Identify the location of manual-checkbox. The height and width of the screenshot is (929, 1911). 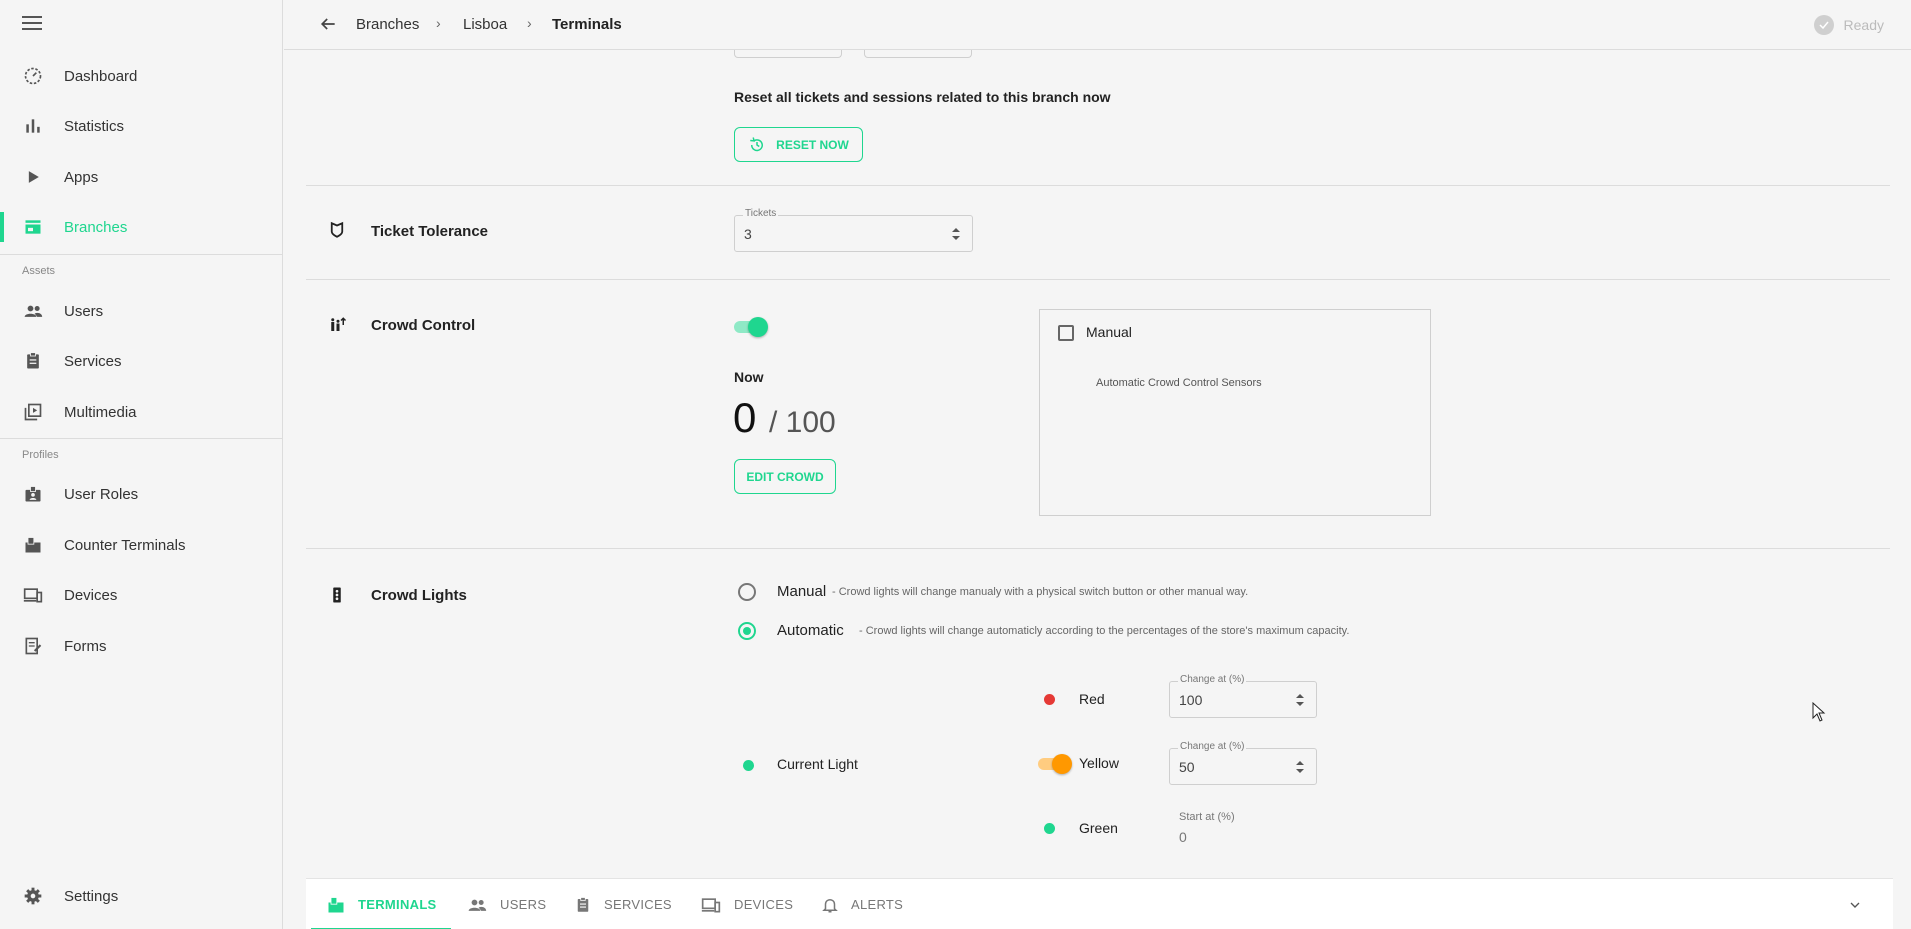
(1066, 333).